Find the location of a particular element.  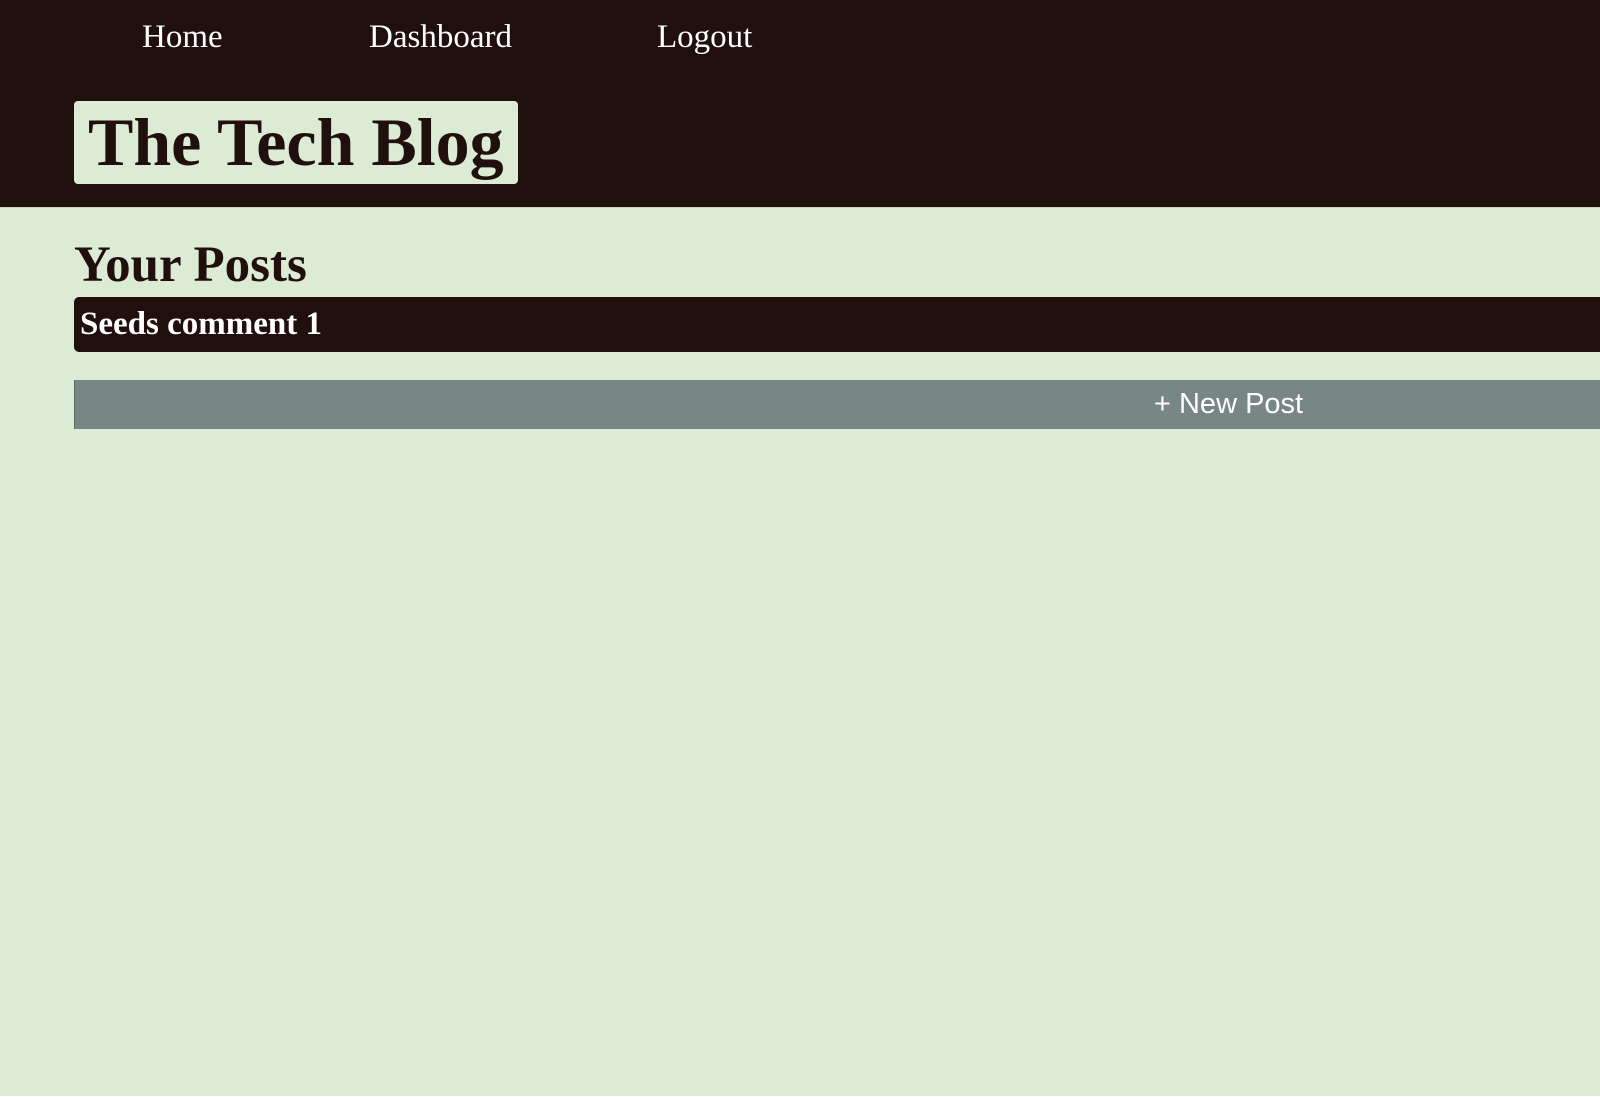

page-title: Your Posts is located at coordinates (190, 265).